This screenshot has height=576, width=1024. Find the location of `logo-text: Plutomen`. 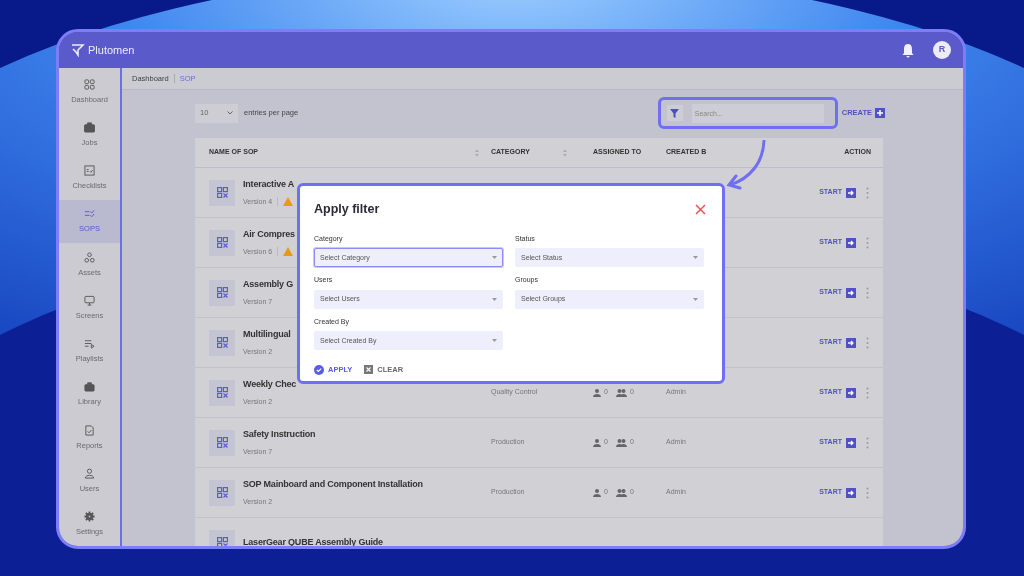

logo-text: Plutomen is located at coordinates (111, 50).